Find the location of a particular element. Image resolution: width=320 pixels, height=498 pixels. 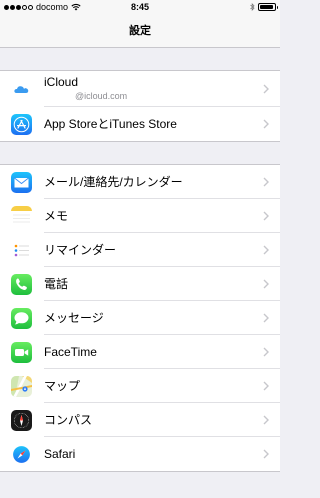

status-time: 8:45 is located at coordinates (139, 7).